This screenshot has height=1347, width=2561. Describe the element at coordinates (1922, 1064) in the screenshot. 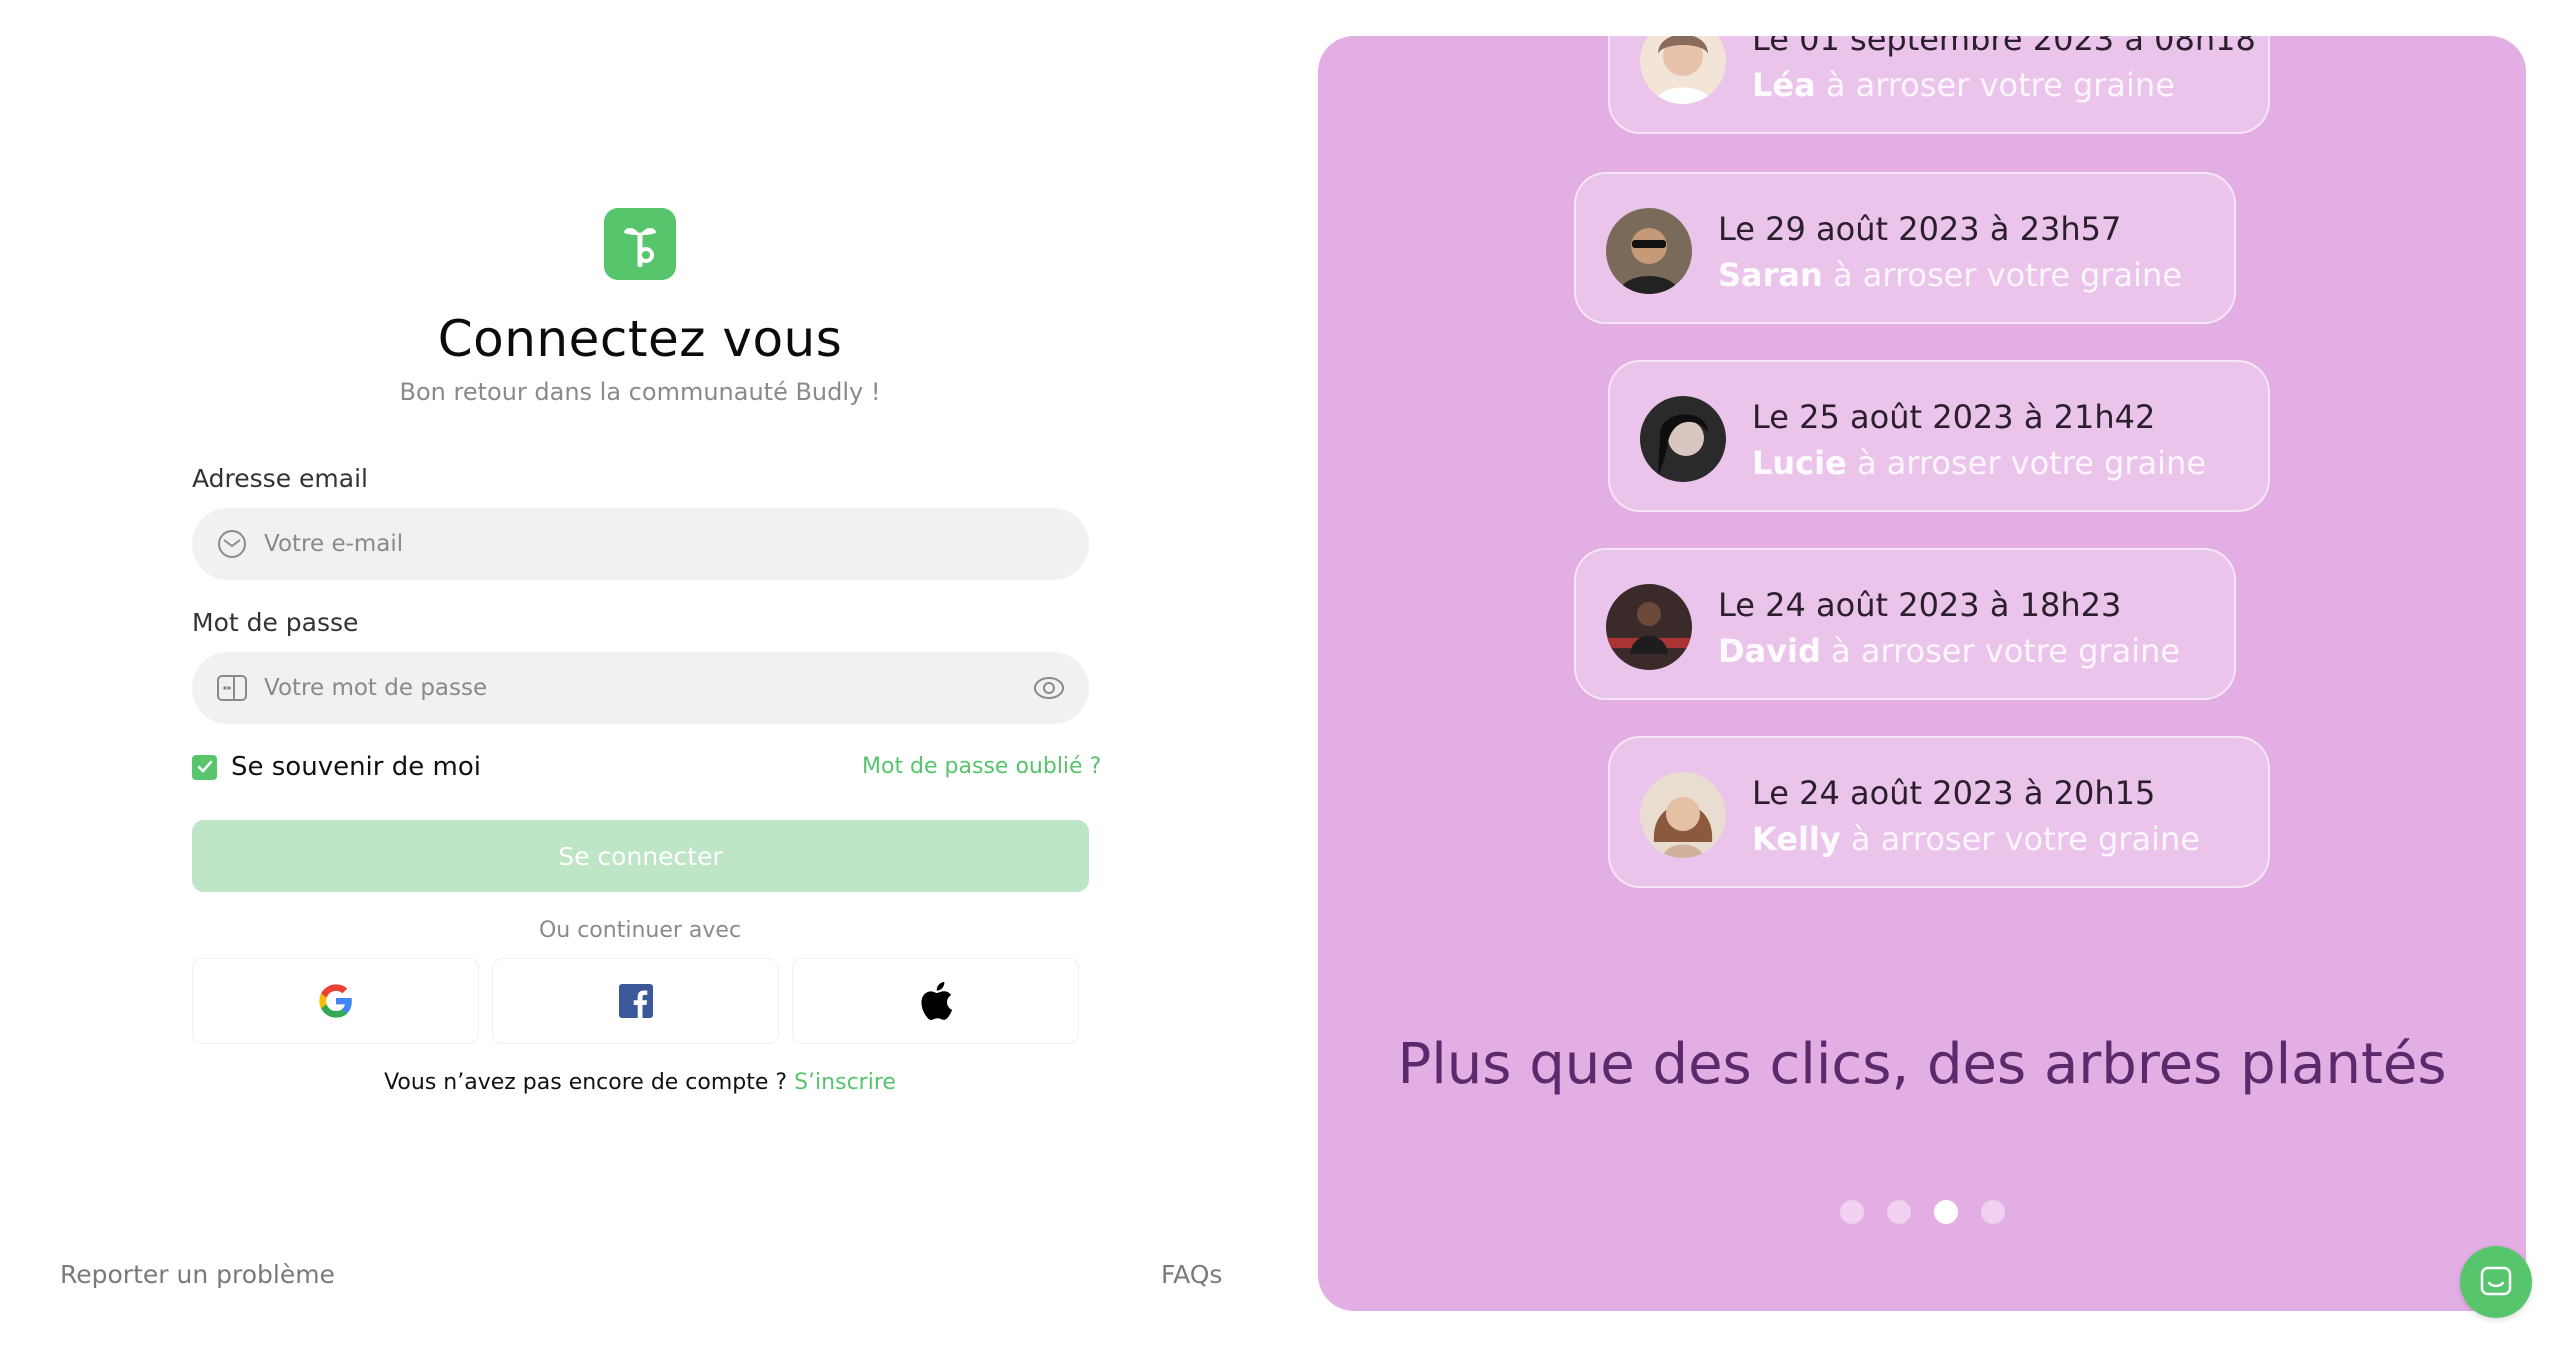

I see `promo-tagline: Plus que des clics, des arbres plantés` at that location.